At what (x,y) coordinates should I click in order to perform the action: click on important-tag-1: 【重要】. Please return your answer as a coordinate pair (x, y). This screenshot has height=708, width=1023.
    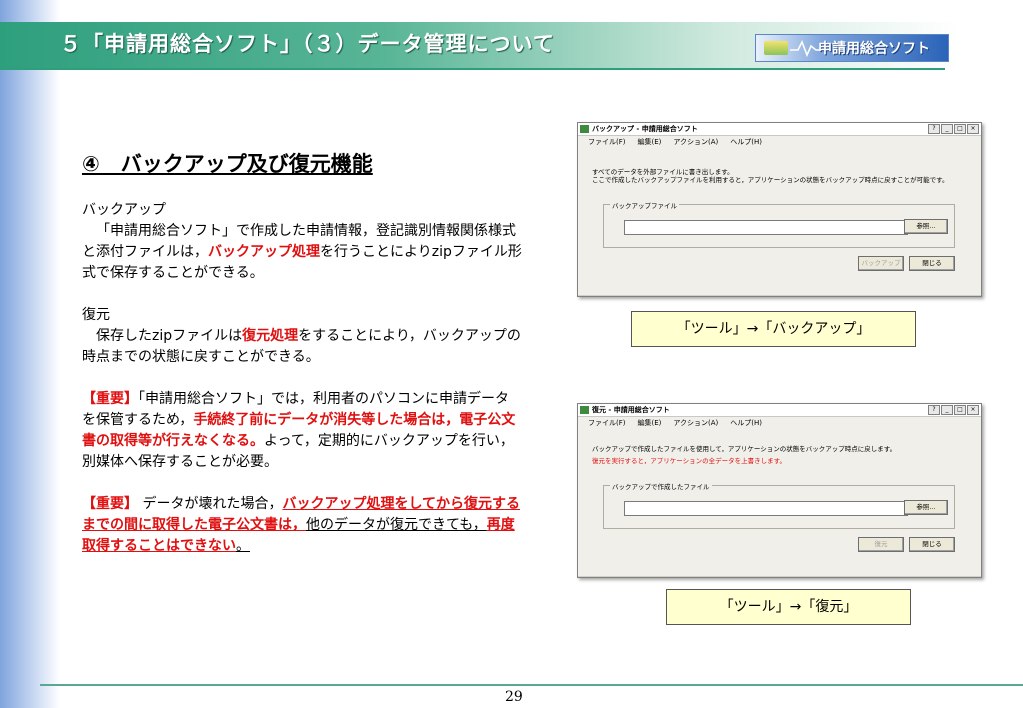
    Looking at the image, I should click on (110, 399).